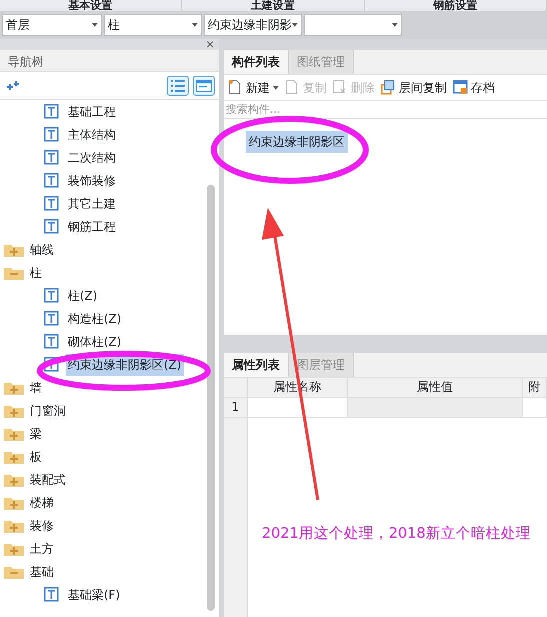  I want to click on copy-icon, so click(292, 87).